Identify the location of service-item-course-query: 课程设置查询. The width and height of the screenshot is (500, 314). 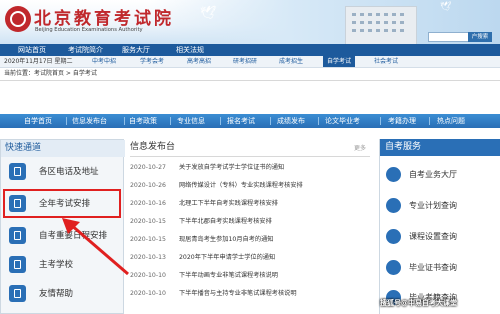
(442, 237).